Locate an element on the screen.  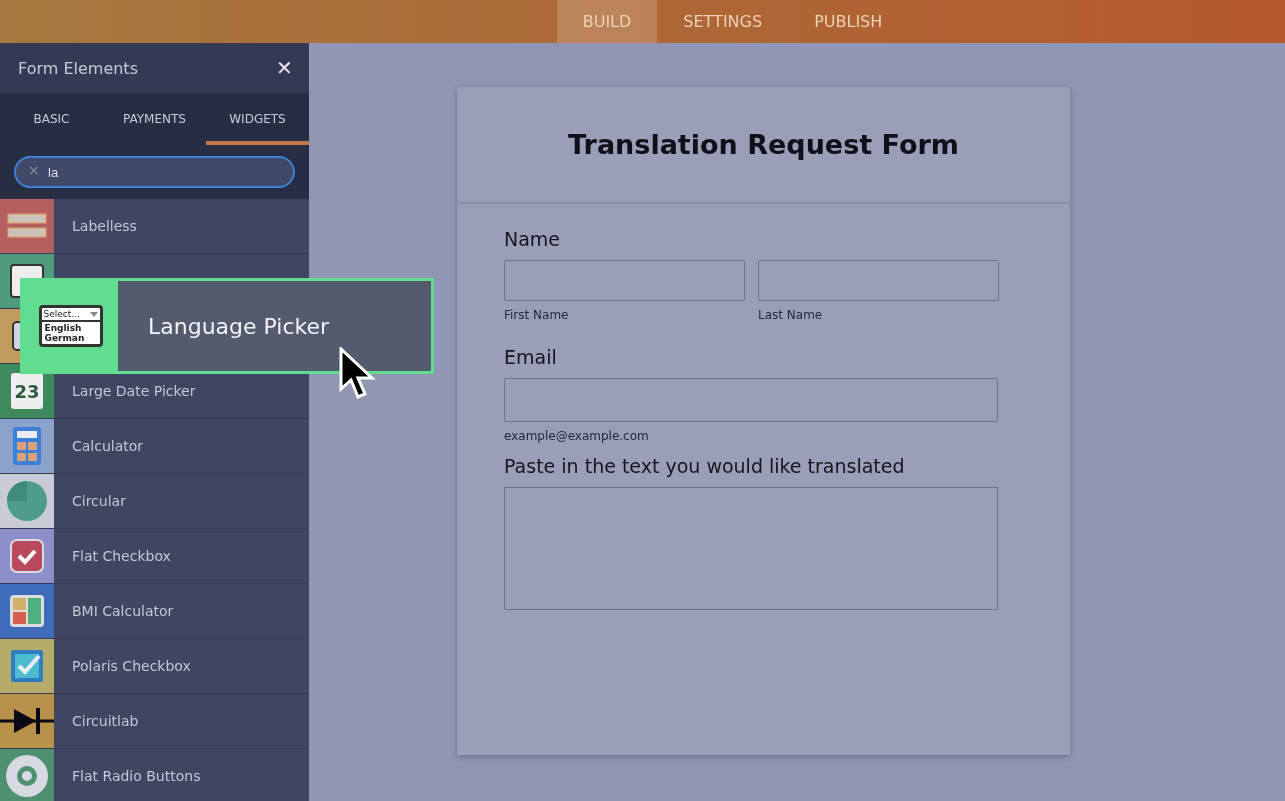
widget-label: Flat Radio Buttons is located at coordinates (136, 776).